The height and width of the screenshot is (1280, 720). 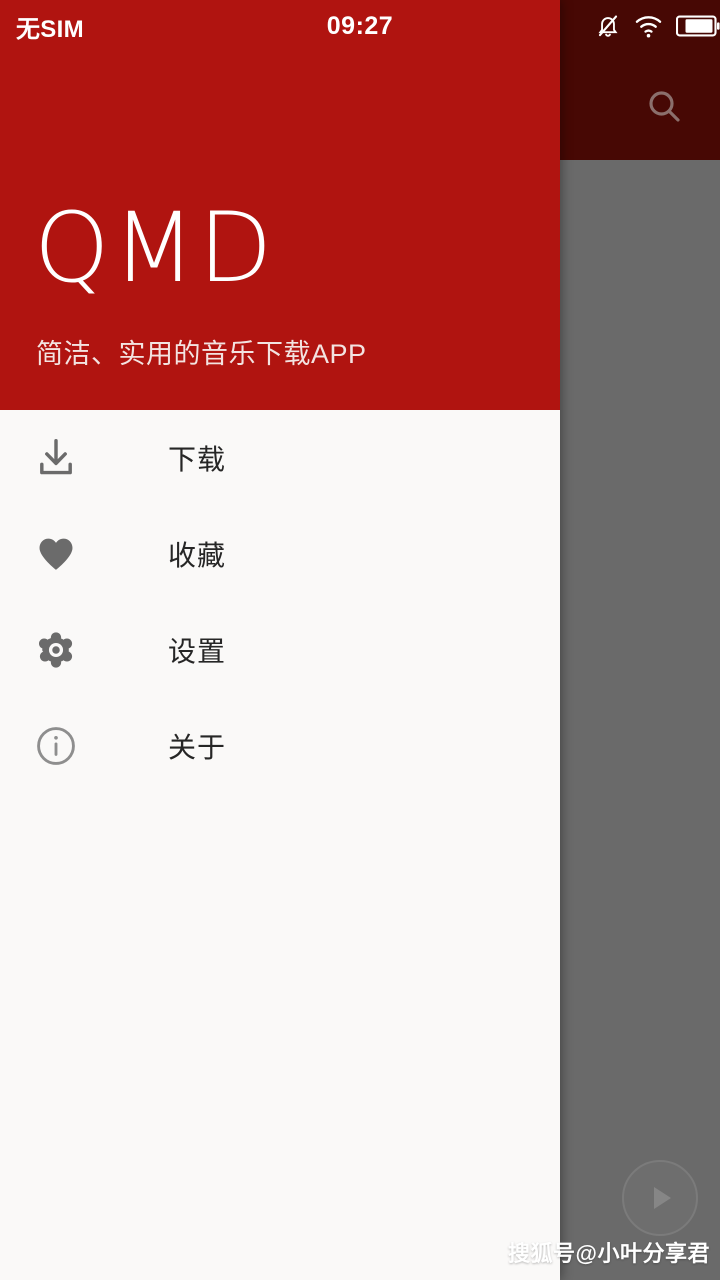 What do you see at coordinates (197, 651) in the screenshot?
I see `menu-item-label: 设置` at bounding box center [197, 651].